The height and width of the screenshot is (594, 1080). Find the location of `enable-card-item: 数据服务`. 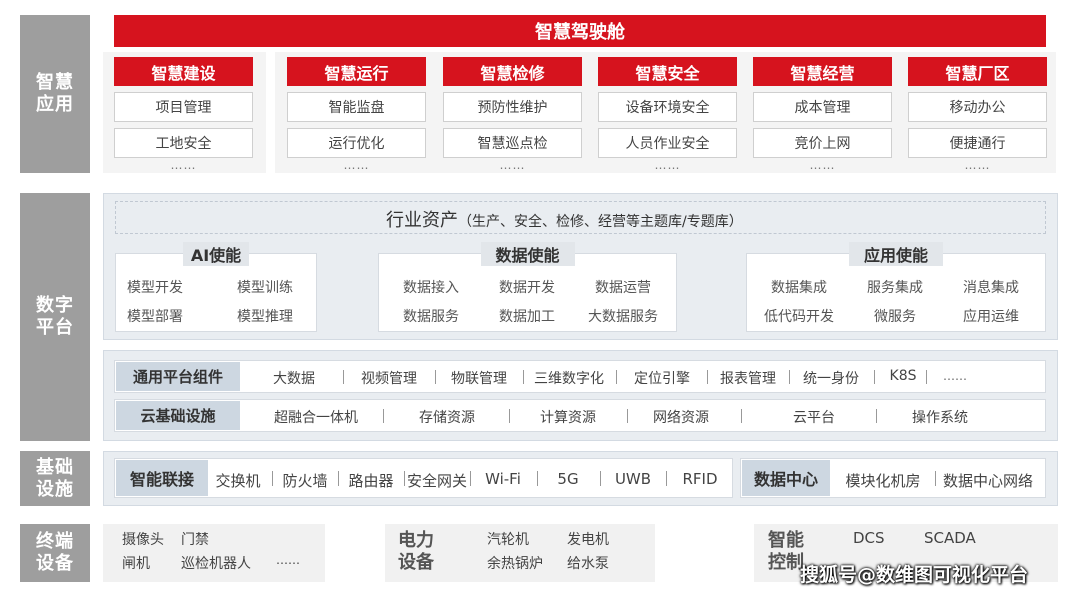

enable-card-item: 数据服务 is located at coordinates (431, 317).